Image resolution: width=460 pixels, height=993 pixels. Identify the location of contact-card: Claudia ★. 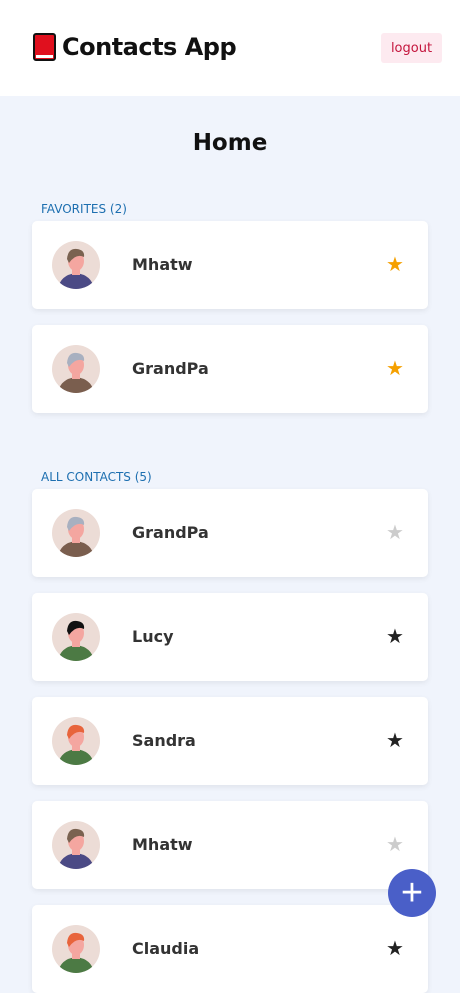
(230, 949).